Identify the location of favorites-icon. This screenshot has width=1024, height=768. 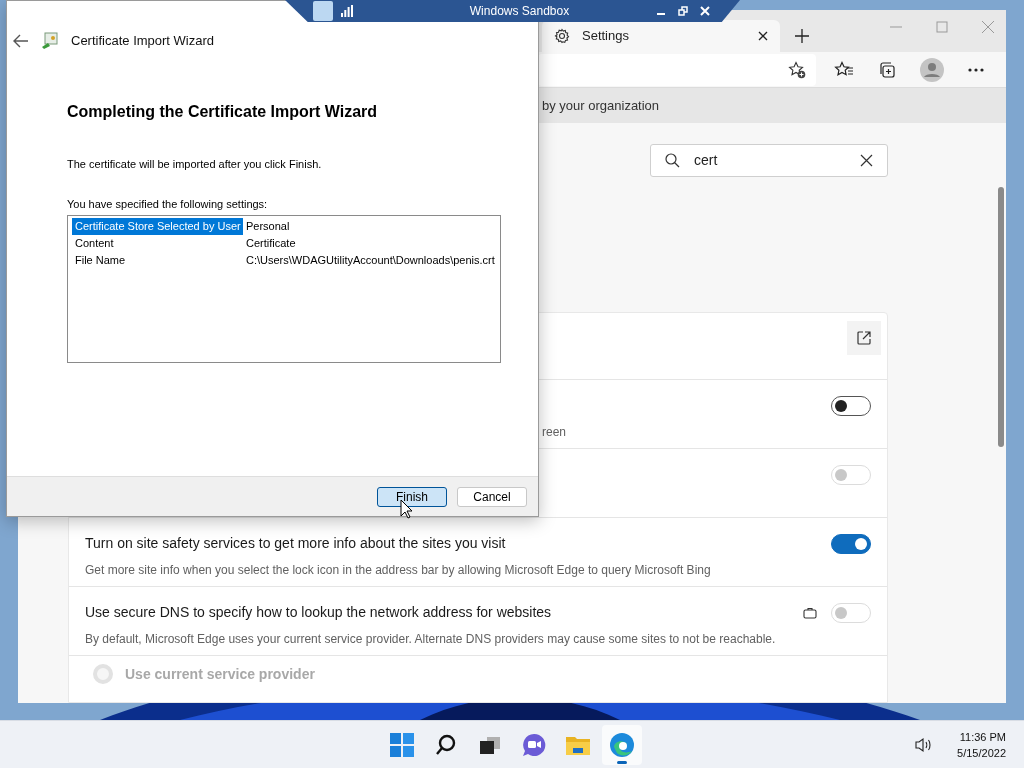
(844, 69).